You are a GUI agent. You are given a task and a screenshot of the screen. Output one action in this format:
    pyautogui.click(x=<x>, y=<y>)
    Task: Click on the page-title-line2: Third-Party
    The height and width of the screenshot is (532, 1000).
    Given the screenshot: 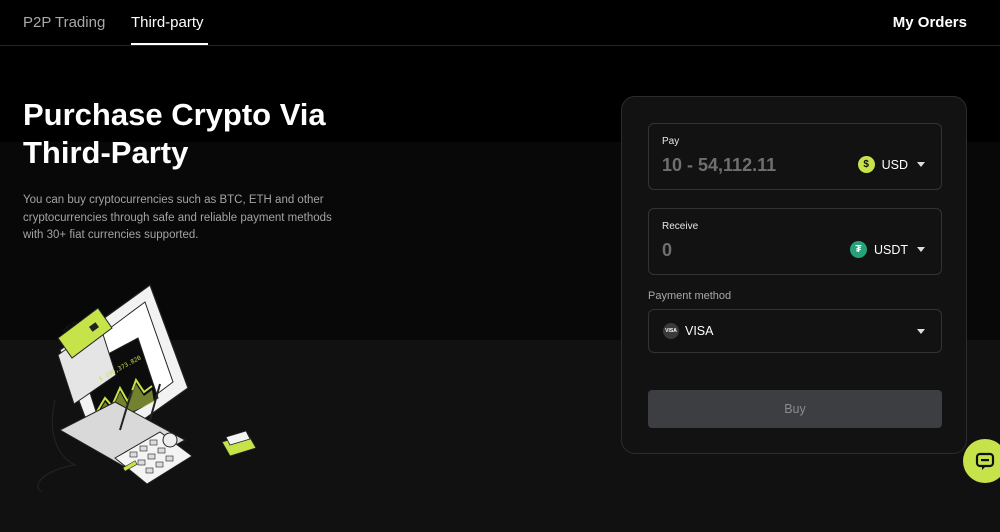 What is the action you would take?
    pyautogui.click(x=106, y=152)
    